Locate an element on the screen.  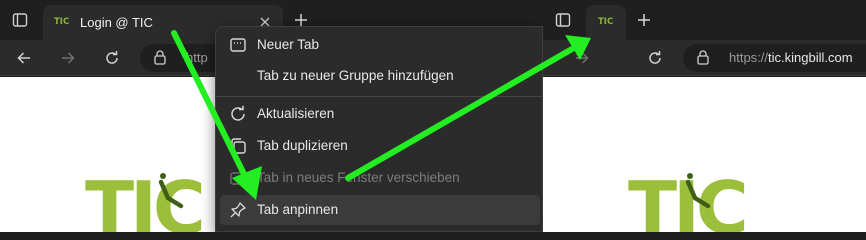
new-tab-icon is located at coordinates (238, 45).